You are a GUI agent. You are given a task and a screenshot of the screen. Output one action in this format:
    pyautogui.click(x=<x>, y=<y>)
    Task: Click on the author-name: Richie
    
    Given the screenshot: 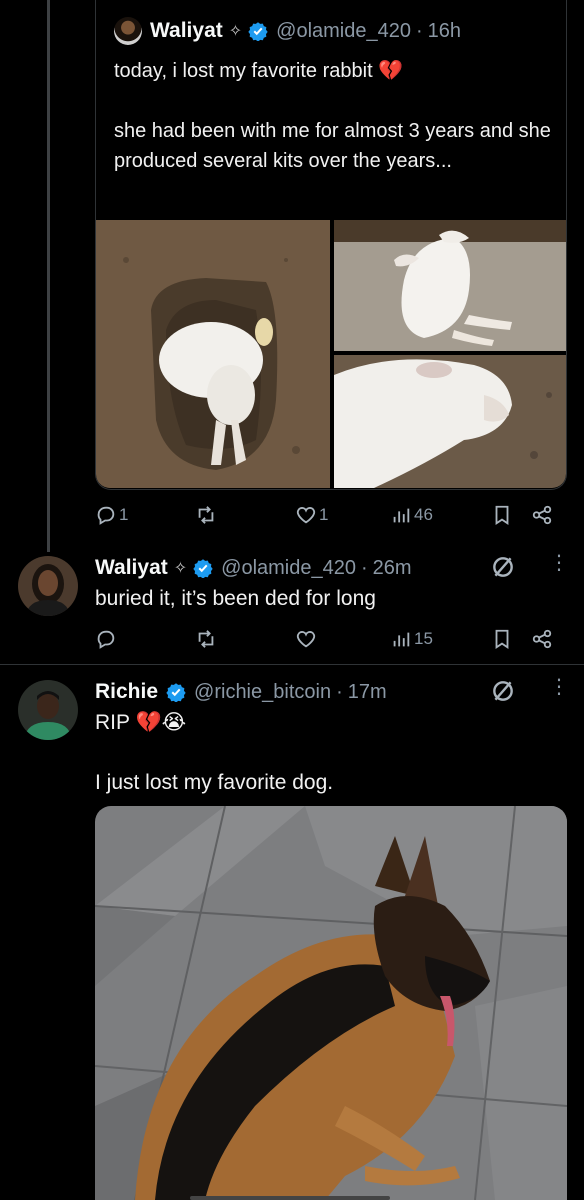 What is the action you would take?
    pyautogui.click(x=126, y=692)
    